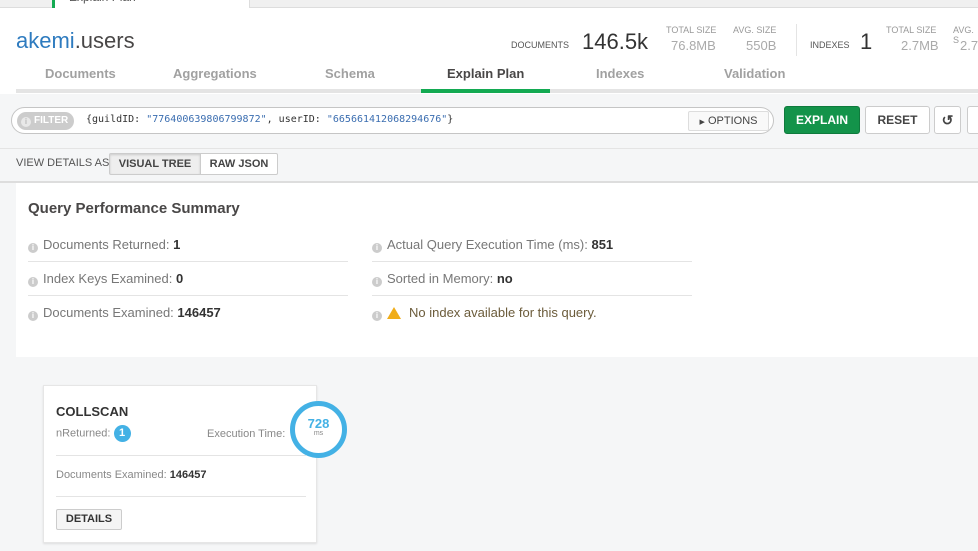 The width and height of the screenshot is (978, 551). I want to click on index-total-size-label: TOTAL SIZE, so click(911, 30).